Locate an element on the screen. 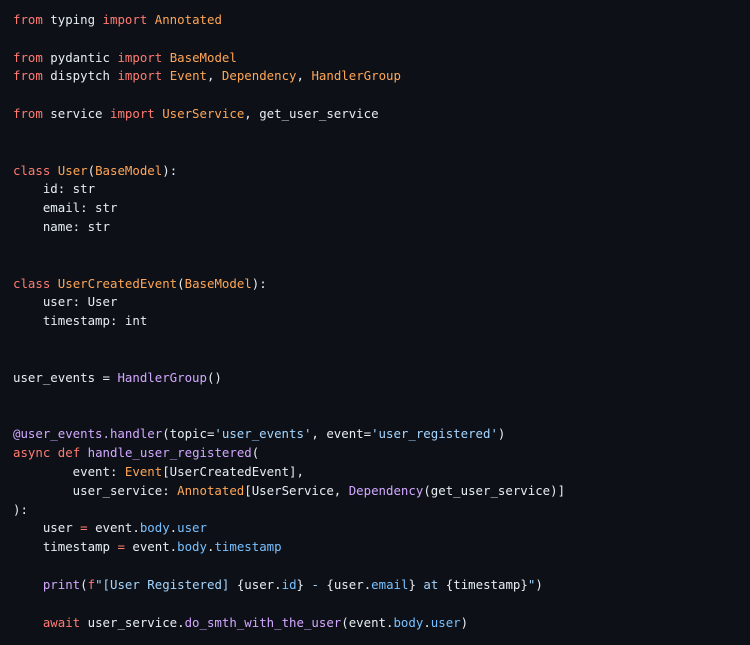 This screenshot has height=645, width=750. class-name-token: UserService is located at coordinates (203, 114).